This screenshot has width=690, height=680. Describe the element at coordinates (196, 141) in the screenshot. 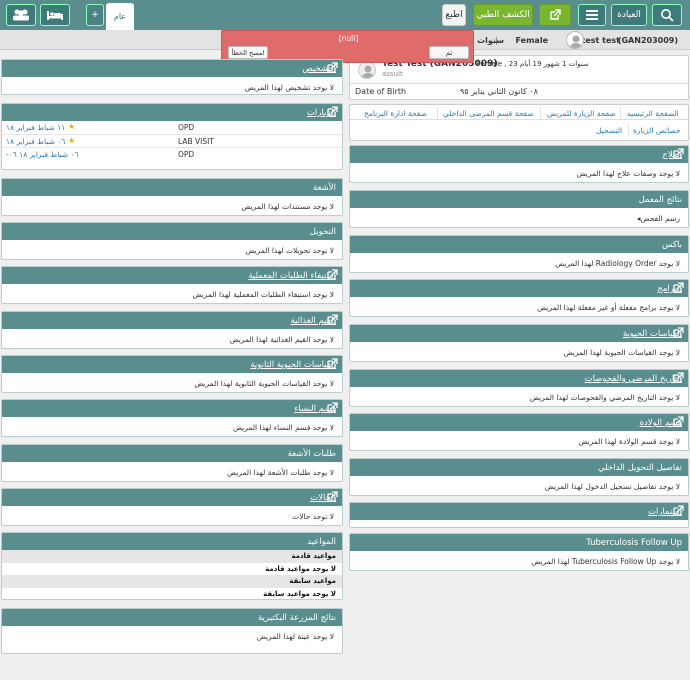

I see `visit-type: LAB VISIT` at that location.